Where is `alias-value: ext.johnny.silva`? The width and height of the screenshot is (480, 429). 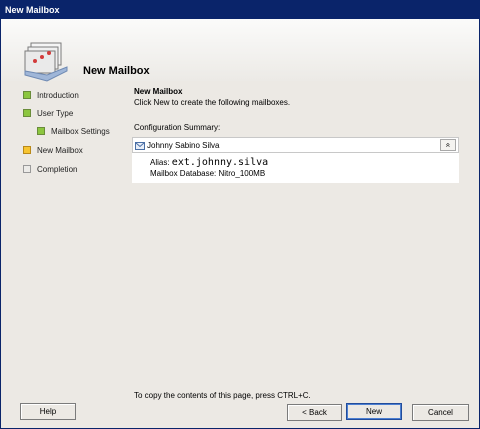
alias-value: ext.johnny.silva is located at coordinates (220, 162).